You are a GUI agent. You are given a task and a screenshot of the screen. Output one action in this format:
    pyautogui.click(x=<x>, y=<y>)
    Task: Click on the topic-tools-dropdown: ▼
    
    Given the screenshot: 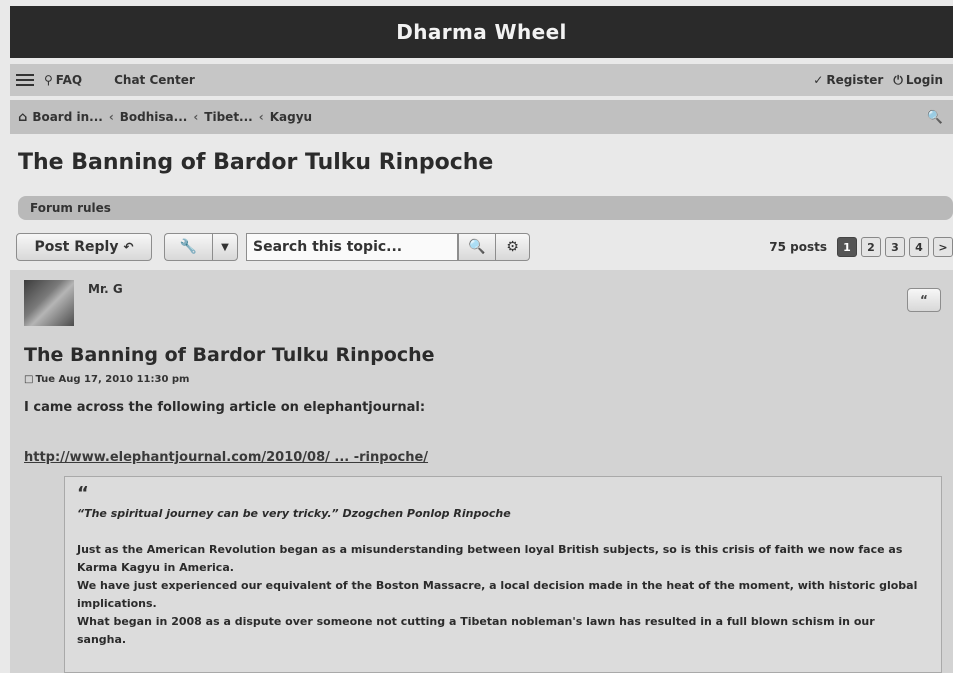 What is the action you would take?
    pyautogui.click(x=225, y=247)
    